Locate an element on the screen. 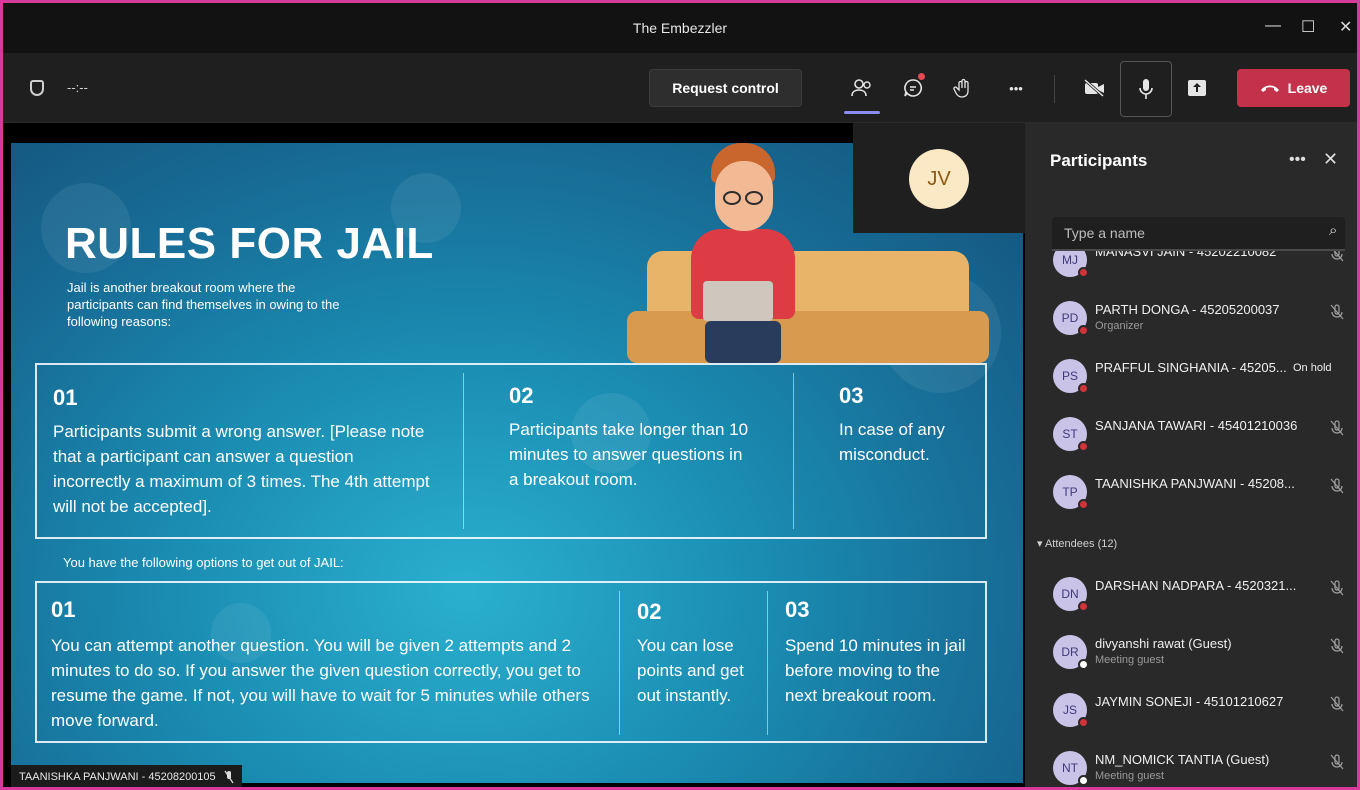 This screenshot has height=790, width=1360. participant-avatar: DR is located at coordinates (1071, 652).